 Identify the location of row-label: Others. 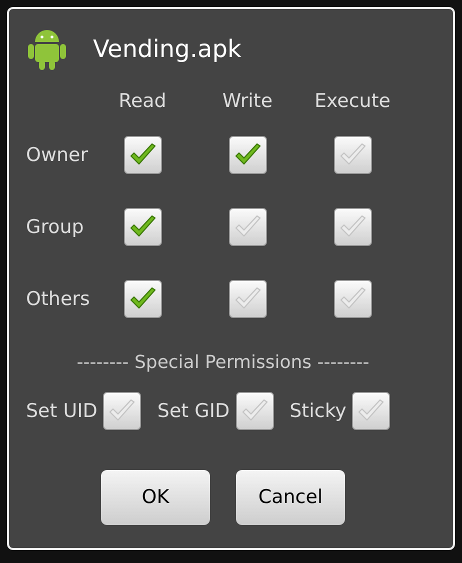
(58, 299).